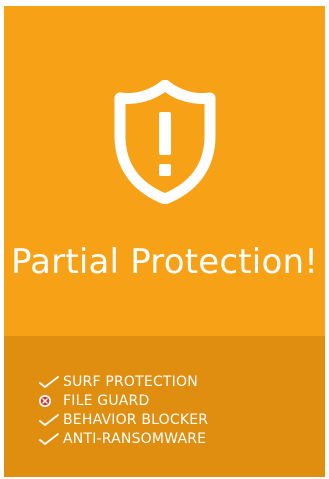 The width and height of the screenshot is (329, 479). Describe the element at coordinates (136, 419) in the screenshot. I see `feature-label: BEHAVIOR BLOCKER` at that location.